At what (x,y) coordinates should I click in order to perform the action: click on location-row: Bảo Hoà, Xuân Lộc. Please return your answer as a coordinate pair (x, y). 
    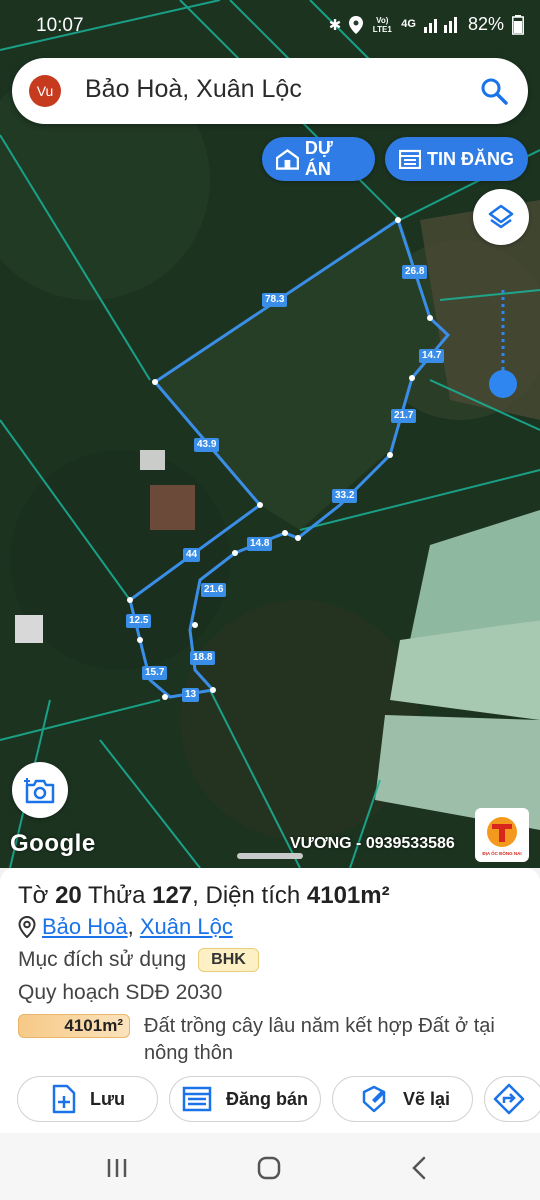
    Looking at the image, I should click on (125, 927).